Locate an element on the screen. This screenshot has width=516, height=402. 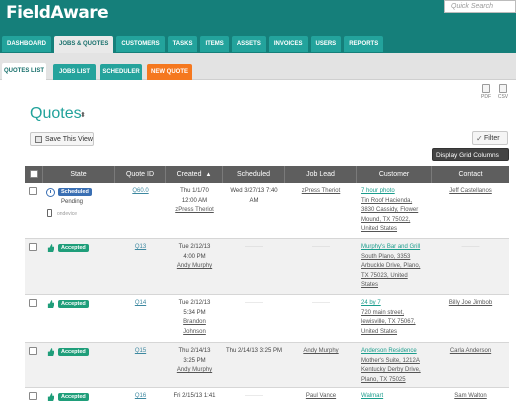
thumbs-up-icon is located at coordinates (50, 397).